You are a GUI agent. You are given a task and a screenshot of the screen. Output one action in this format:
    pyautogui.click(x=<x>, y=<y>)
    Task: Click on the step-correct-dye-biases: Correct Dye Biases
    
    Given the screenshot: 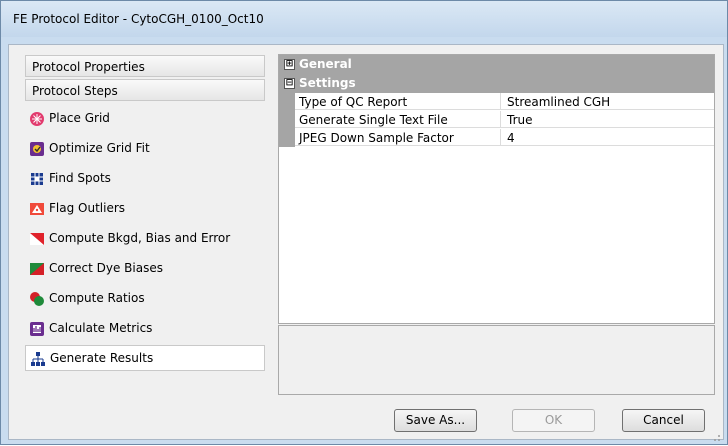 What is the action you would take?
    pyautogui.click(x=145, y=268)
    